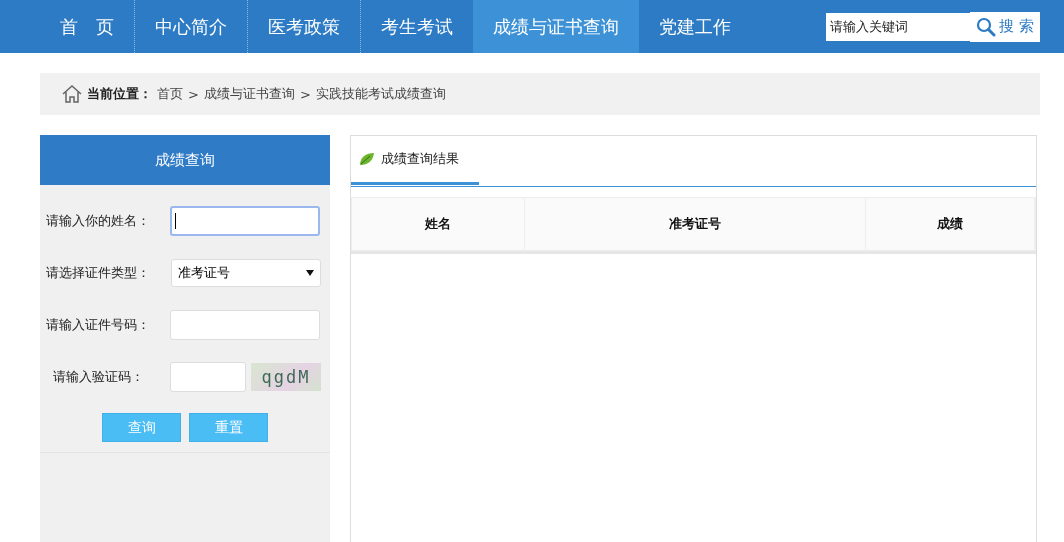 The height and width of the screenshot is (542, 1064). What do you see at coordinates (415, 160) in the screenshot?
I see `results-tab: 成绩查询结果` at bounding box center [415, 160].